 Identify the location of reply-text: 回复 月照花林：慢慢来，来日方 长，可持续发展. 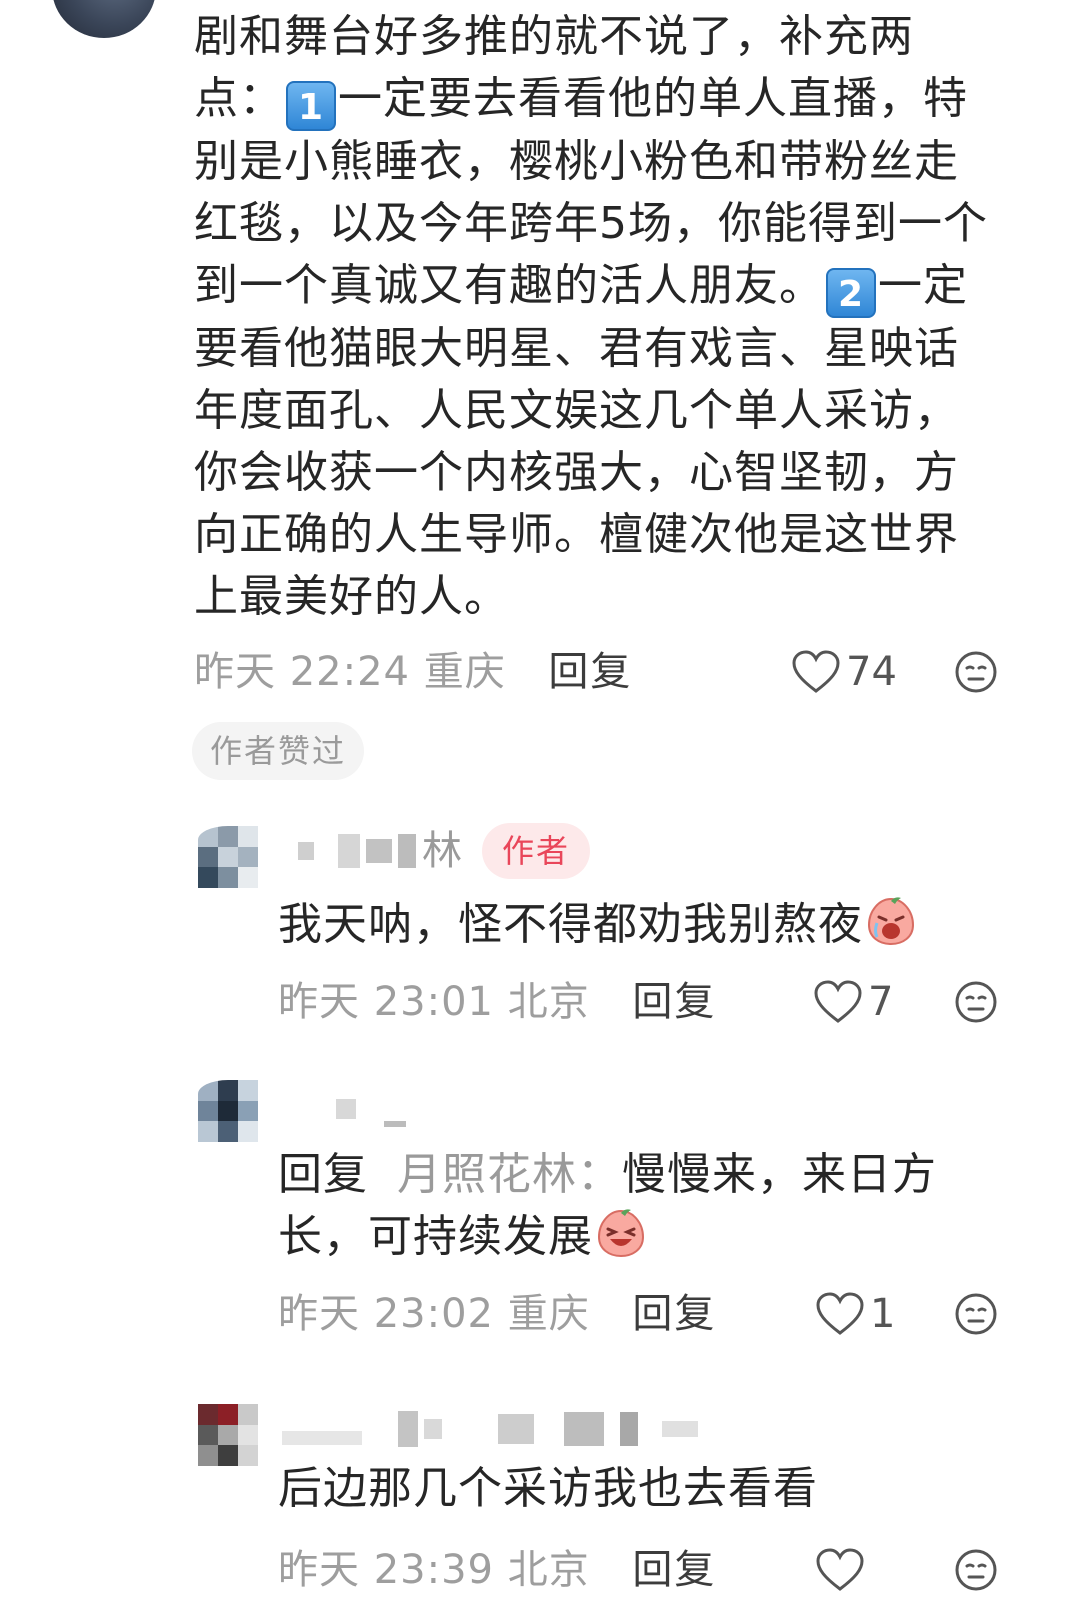
(638, 1206).